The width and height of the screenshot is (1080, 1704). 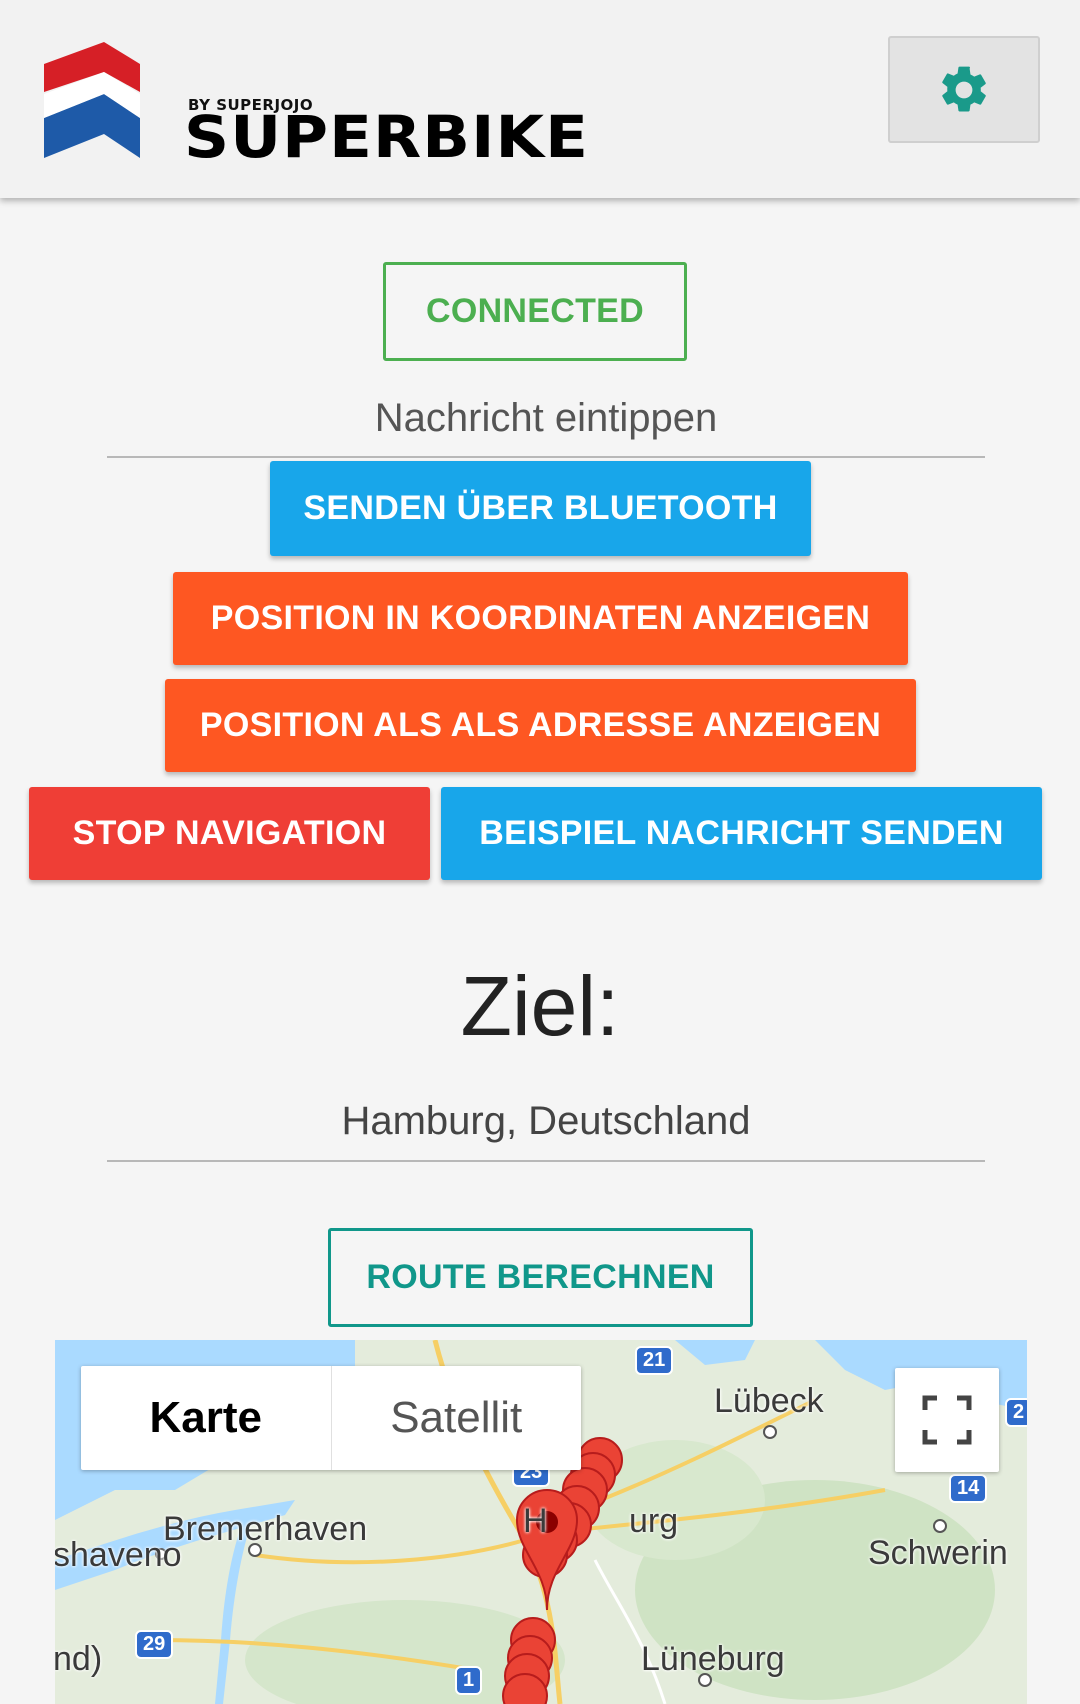 I want to click on settings-button, so click(x=964, y=89).